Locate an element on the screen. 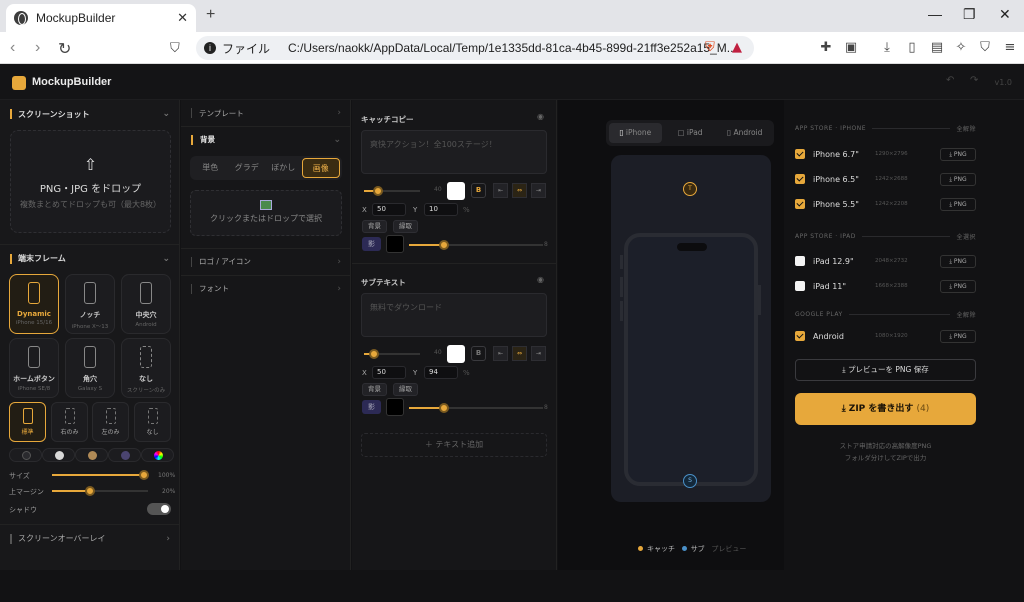  device-tab-ipad: ▢ iPad is located at coordinates (690, 133).